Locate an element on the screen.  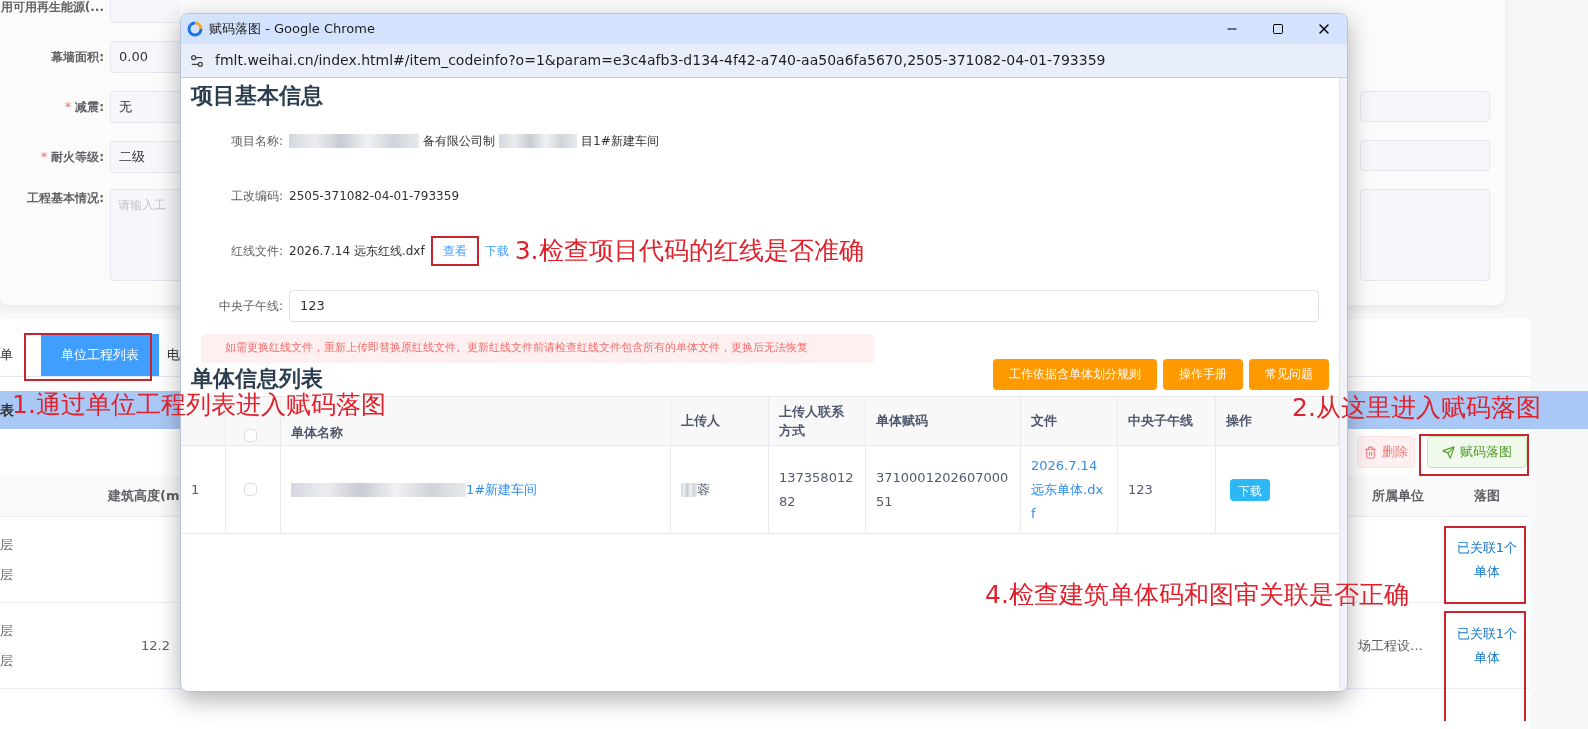
column-header: 单体赋码 is located at coordinates (902, 421).